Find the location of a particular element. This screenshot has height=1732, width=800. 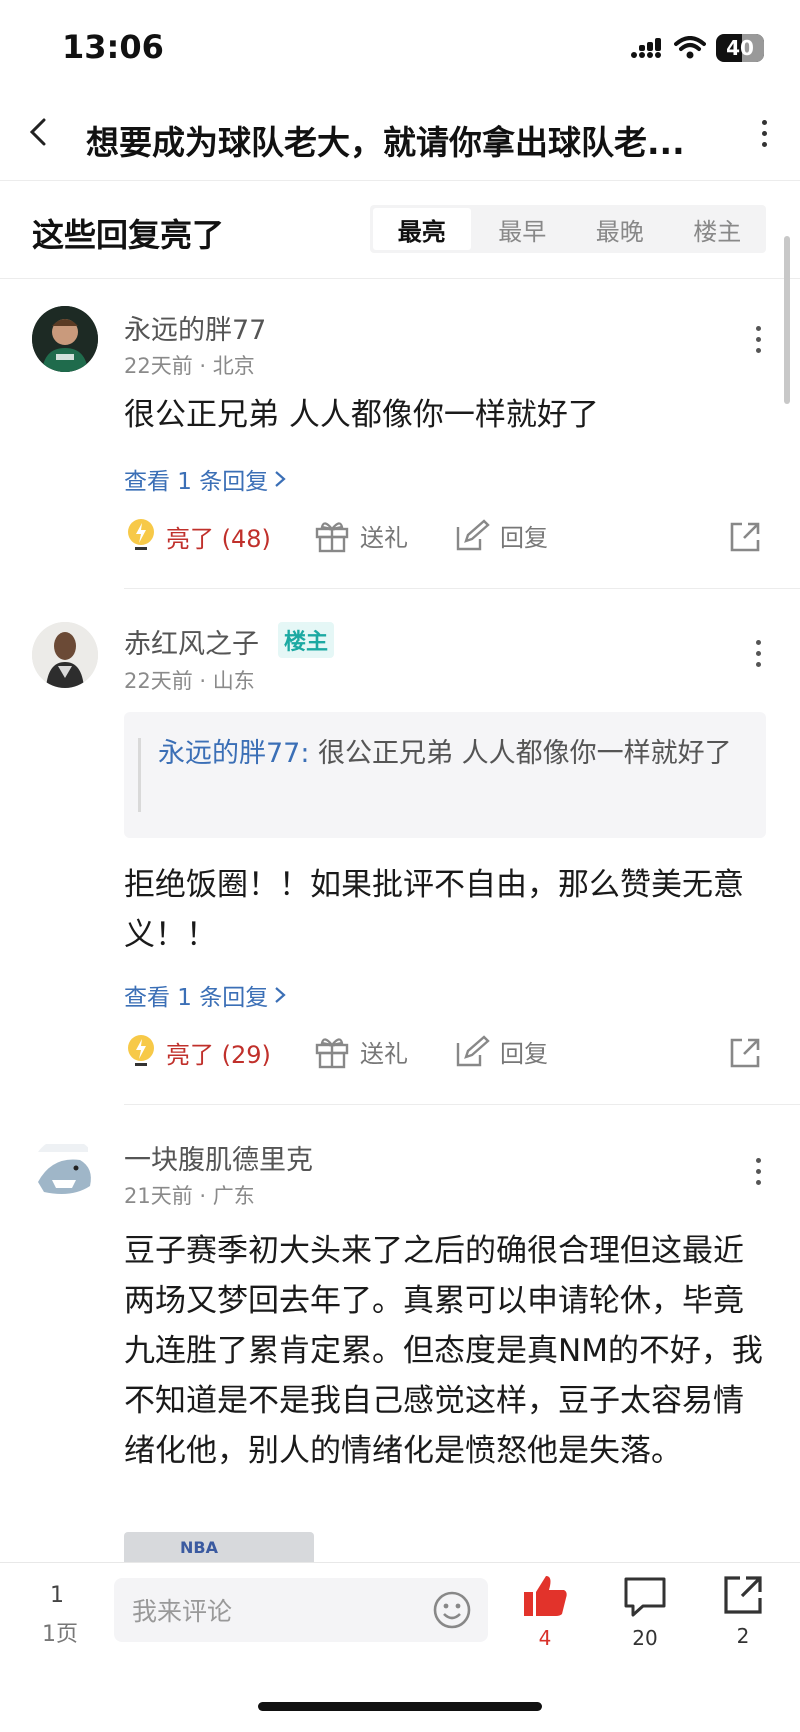

battery-icon: 40 is located at coordinates (740, 48).